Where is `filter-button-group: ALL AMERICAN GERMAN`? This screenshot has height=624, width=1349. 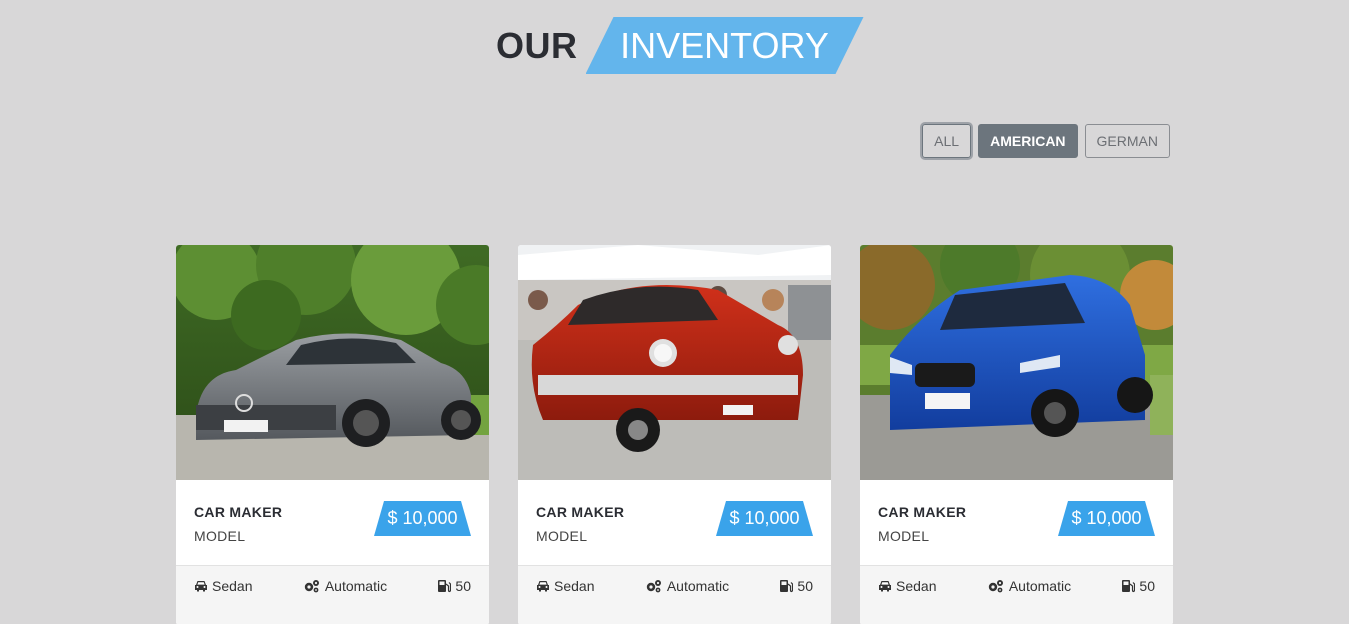 filter-button-group: ALL AMERICAN GERMAN is located at coordinates (1046, 141).